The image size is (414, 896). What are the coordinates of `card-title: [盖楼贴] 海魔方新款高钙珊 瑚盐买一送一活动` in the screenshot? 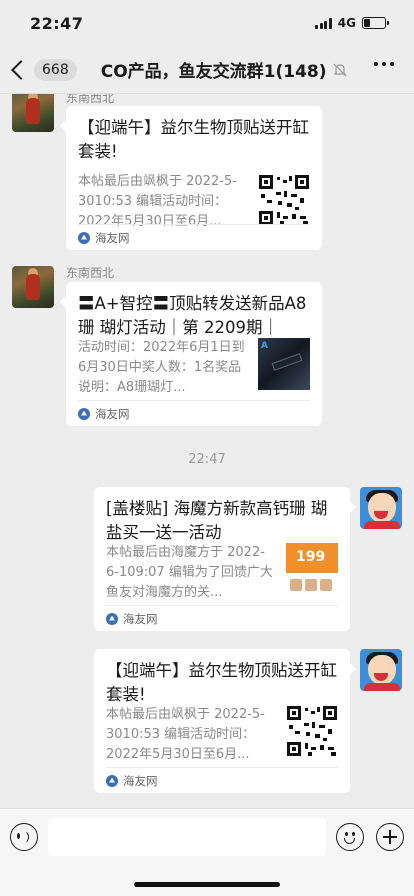 It's located at (217, 520).